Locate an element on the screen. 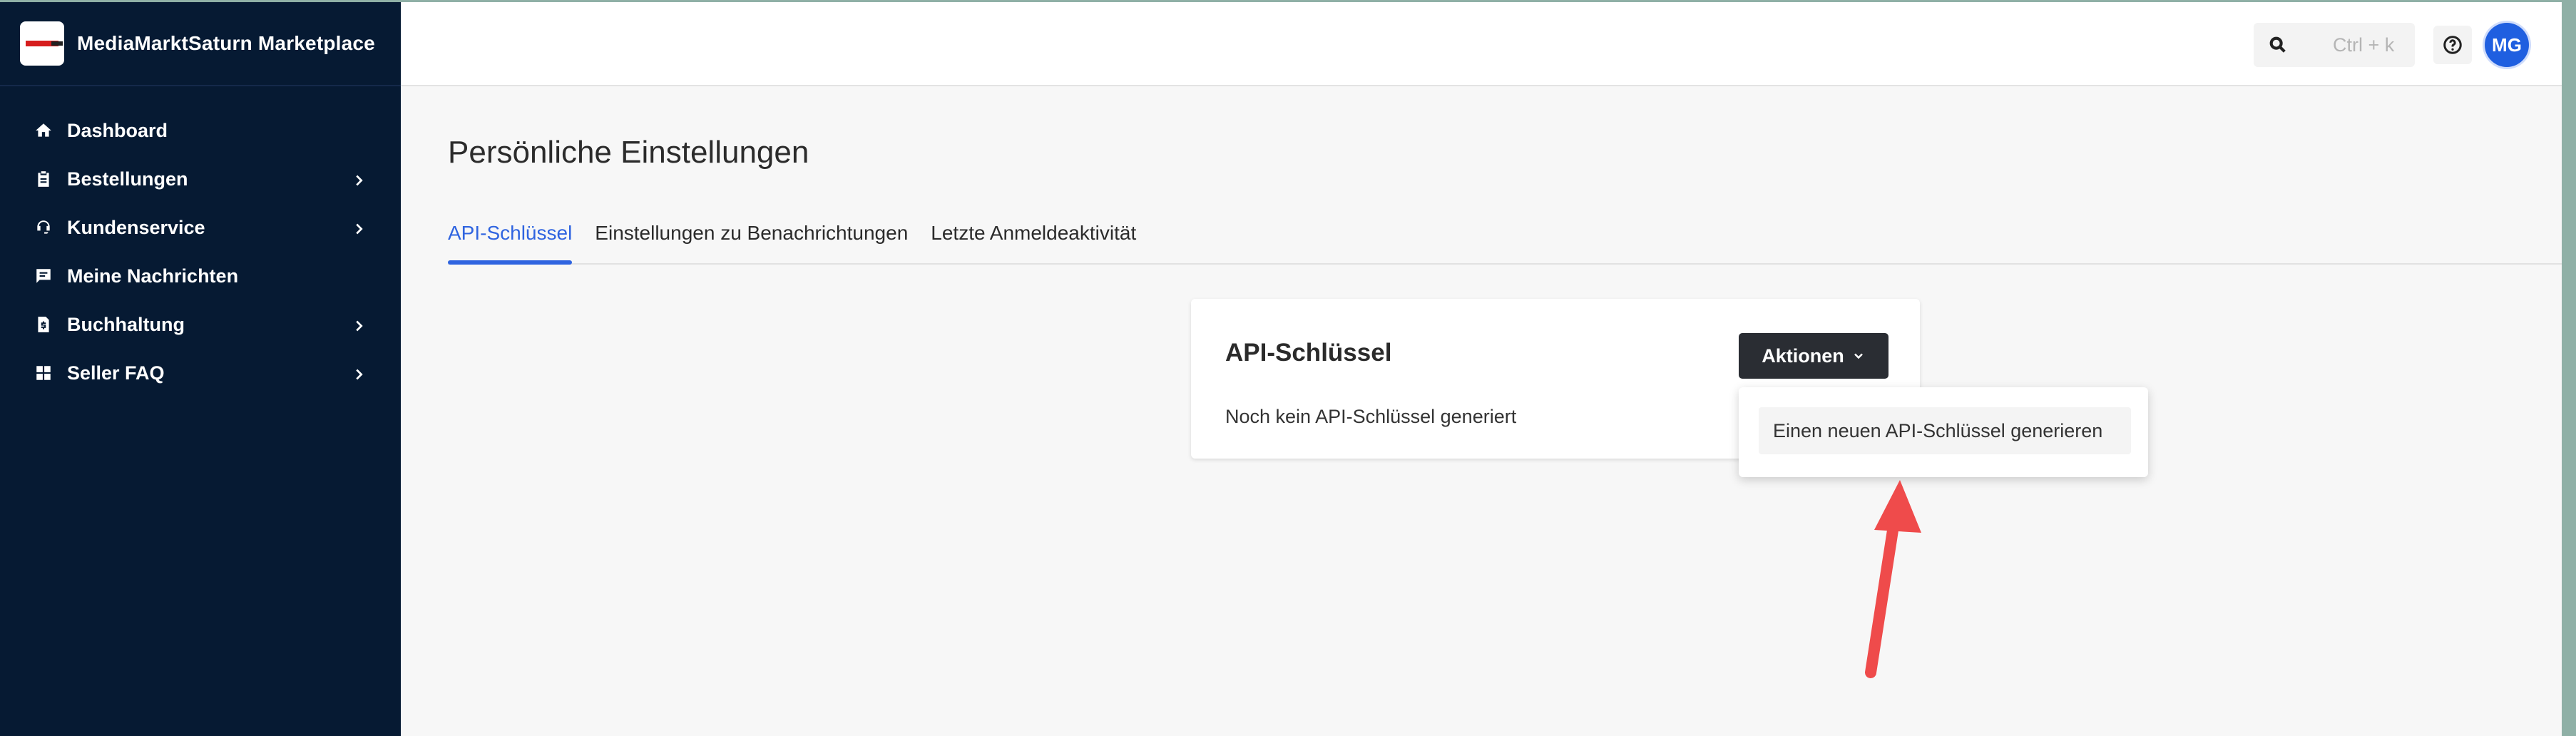 This screenshot has height=736, width=2576. actions-button-label: Aktionen is located at coordinates (1803, 355).